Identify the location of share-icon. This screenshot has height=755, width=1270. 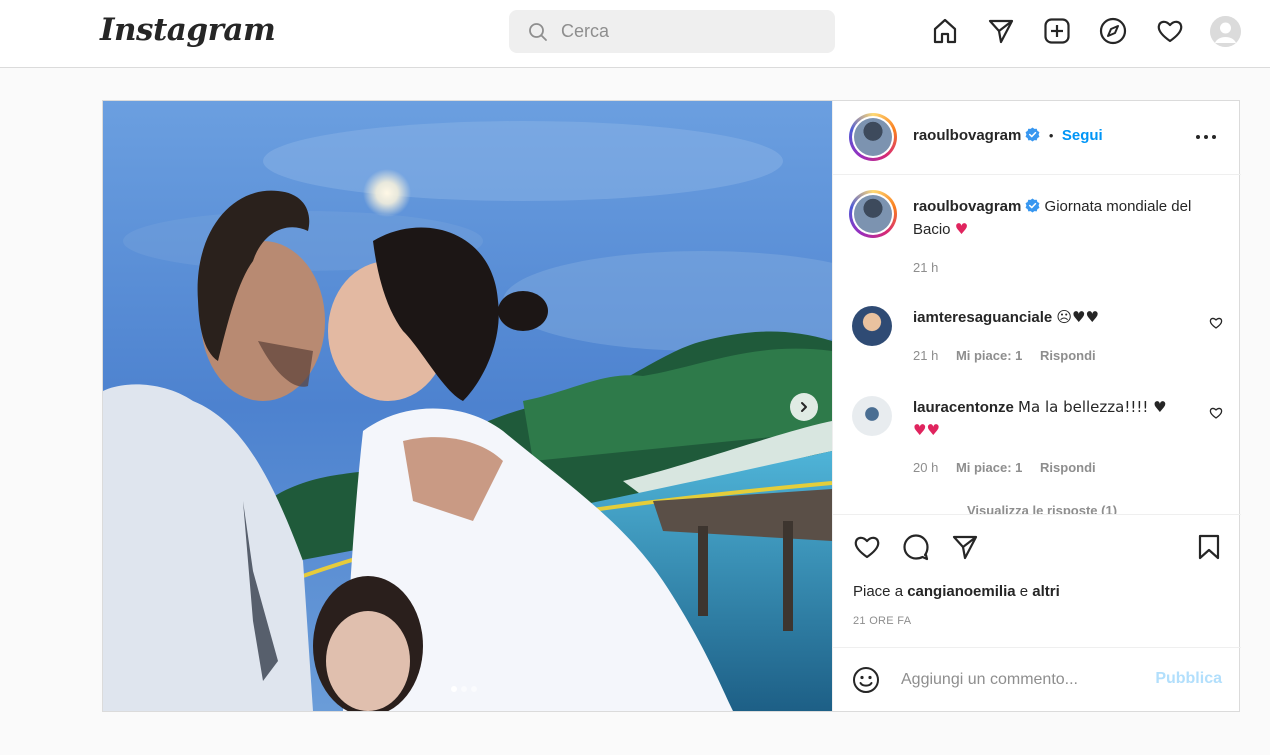
(965, 547).